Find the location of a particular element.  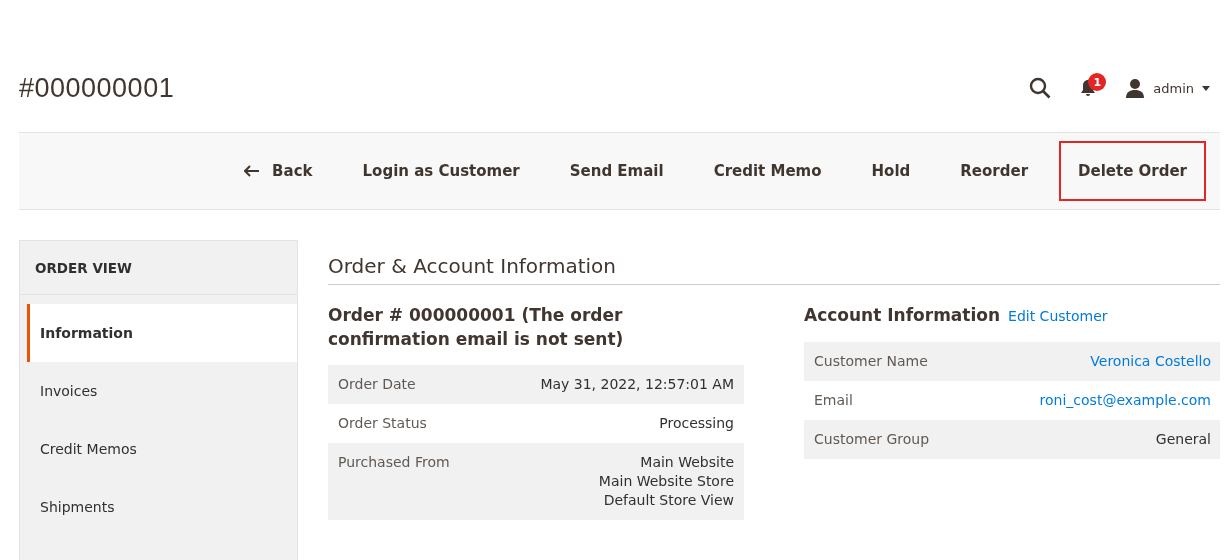

value-link: Veronica Costello is located at coordinates (1150, 361).